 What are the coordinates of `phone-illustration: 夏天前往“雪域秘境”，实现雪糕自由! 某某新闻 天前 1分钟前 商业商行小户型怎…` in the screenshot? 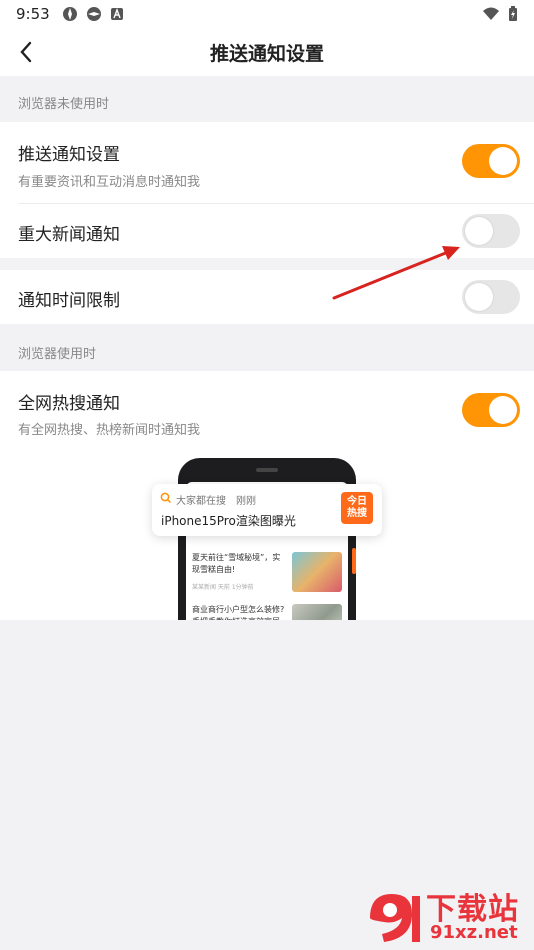 It's located at (267, 539).